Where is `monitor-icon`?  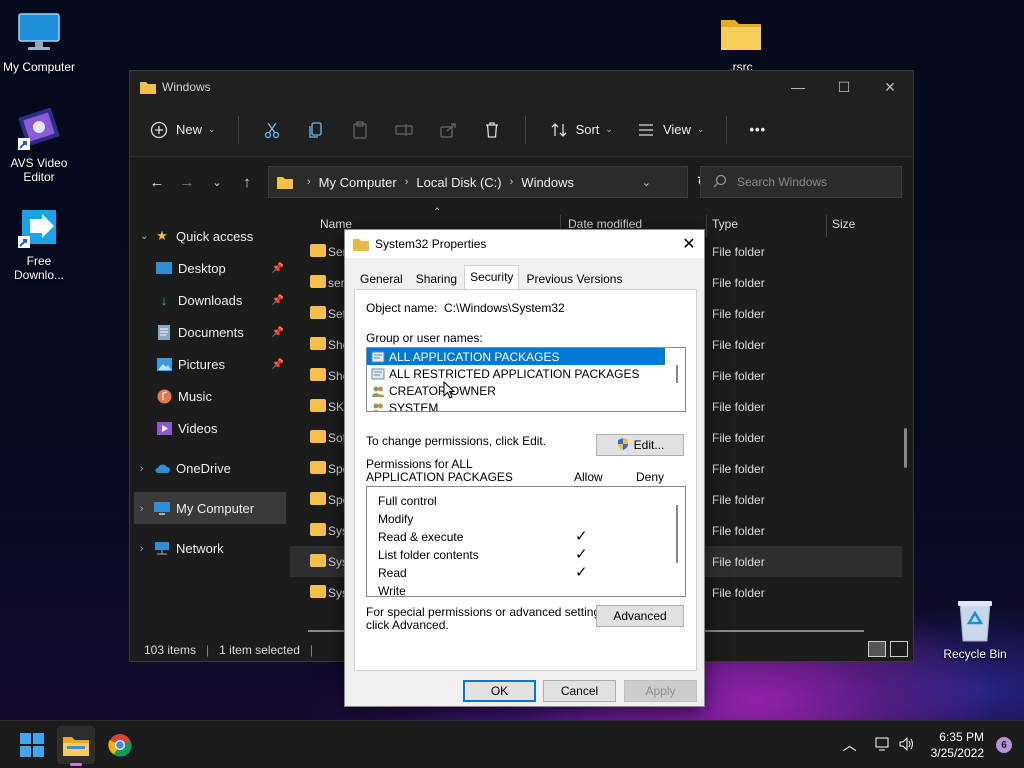
monitor-icon is located at coordinates (162, 508).